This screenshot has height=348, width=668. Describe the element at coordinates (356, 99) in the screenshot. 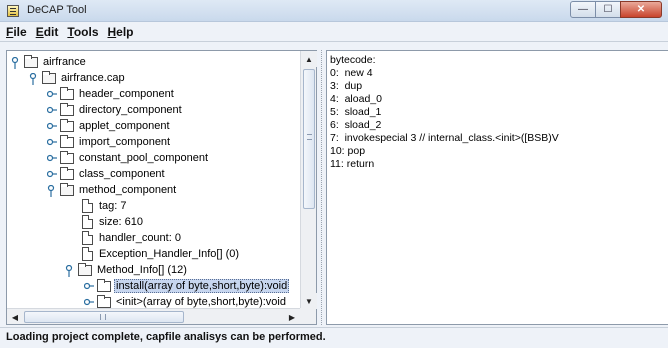

I see `bytecode-line: 4: aload_0` at that location.